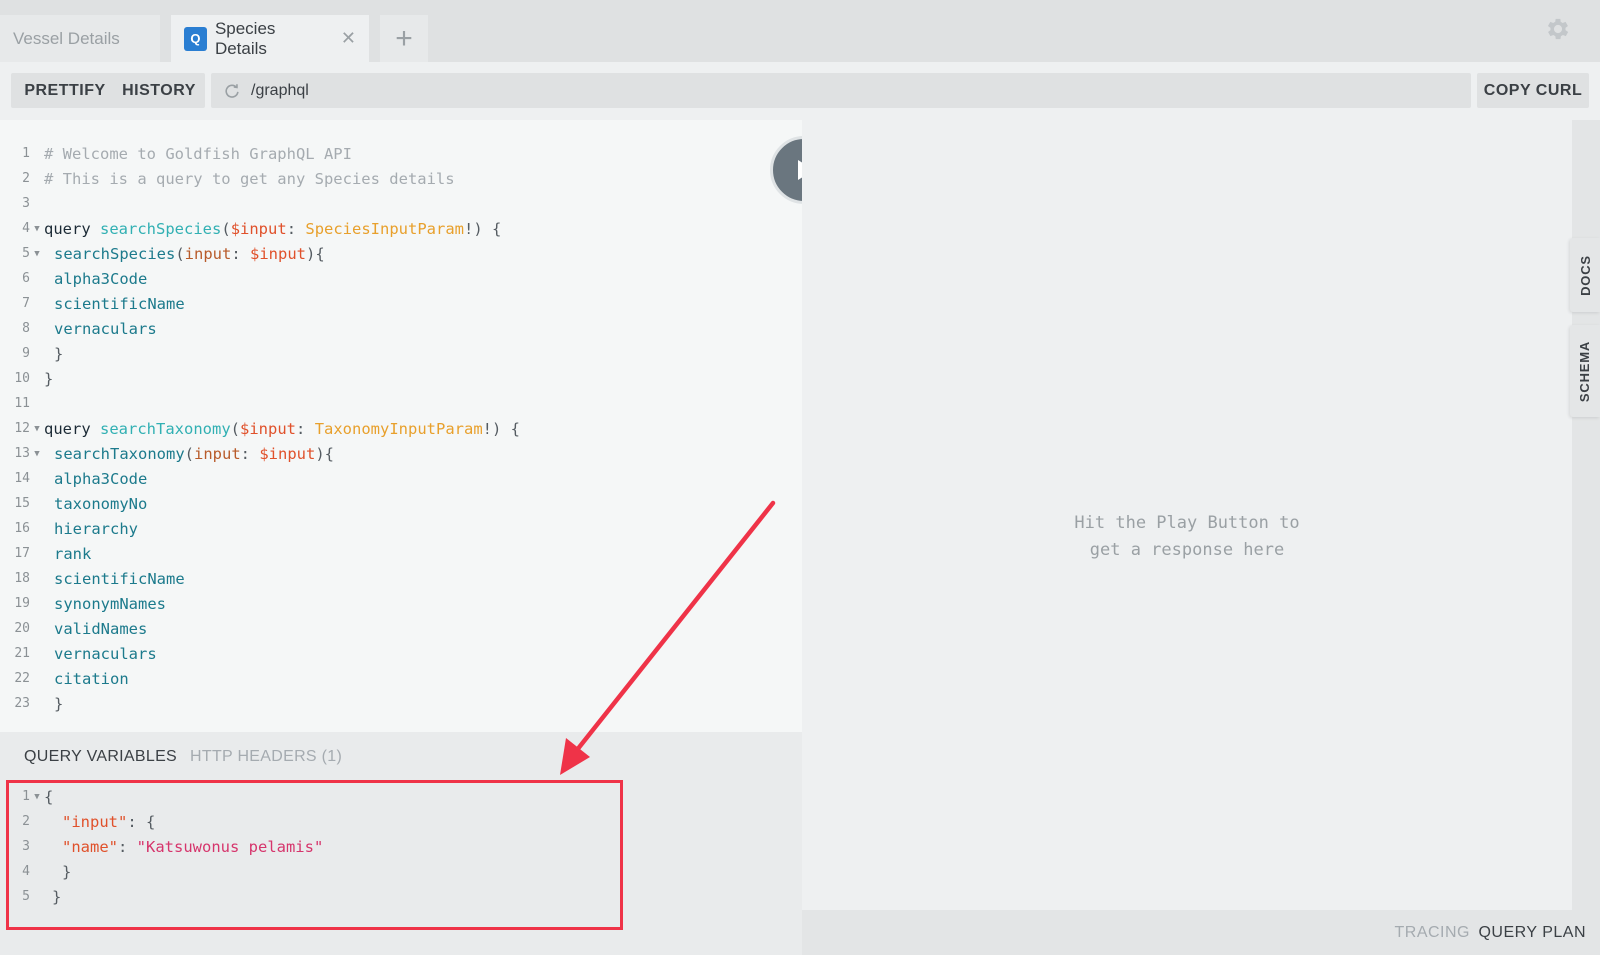 This screenshot has width=1600, height=955. What do you see at coordinates (1532, 933) in the screenshot?
I see `query-plan-button: QUERY PLAN` at bounding box center [1532, 933].